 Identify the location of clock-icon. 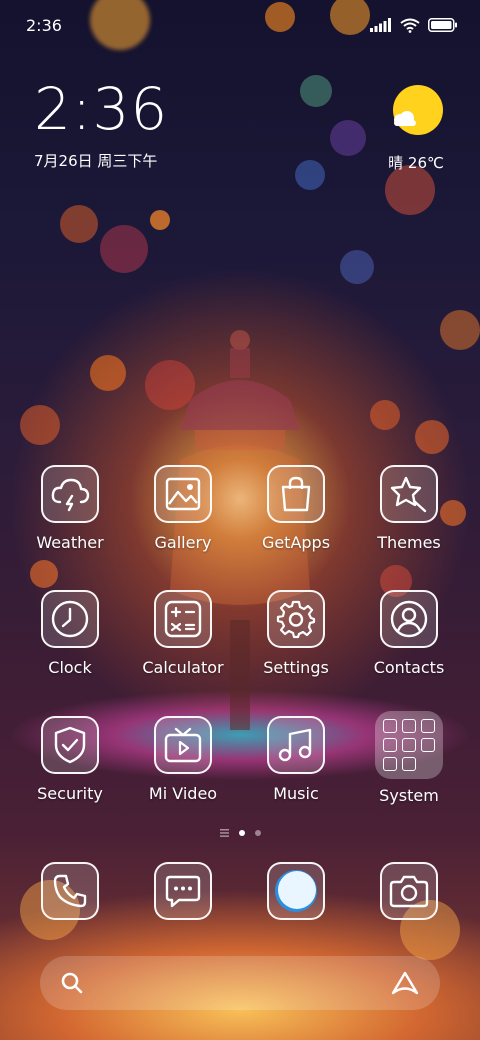
(70, 619).